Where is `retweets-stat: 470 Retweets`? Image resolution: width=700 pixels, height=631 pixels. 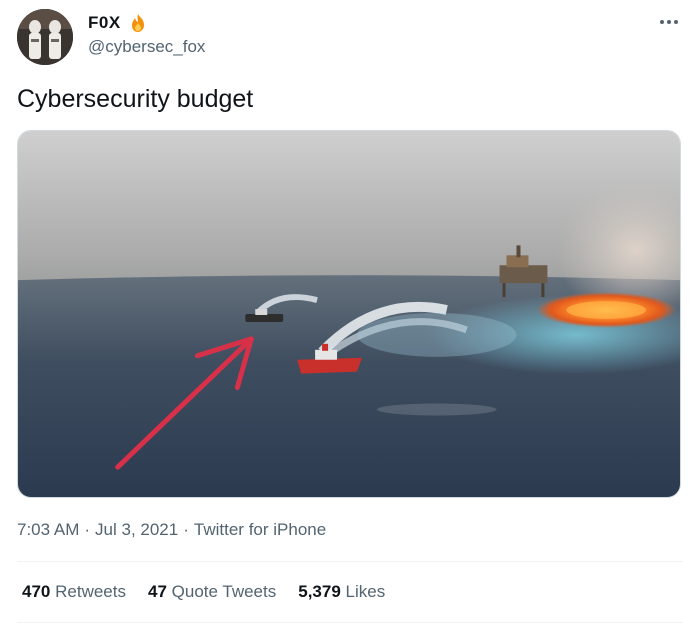
retweets-stat: 470 Retweets is located at coordinates (74, 592).